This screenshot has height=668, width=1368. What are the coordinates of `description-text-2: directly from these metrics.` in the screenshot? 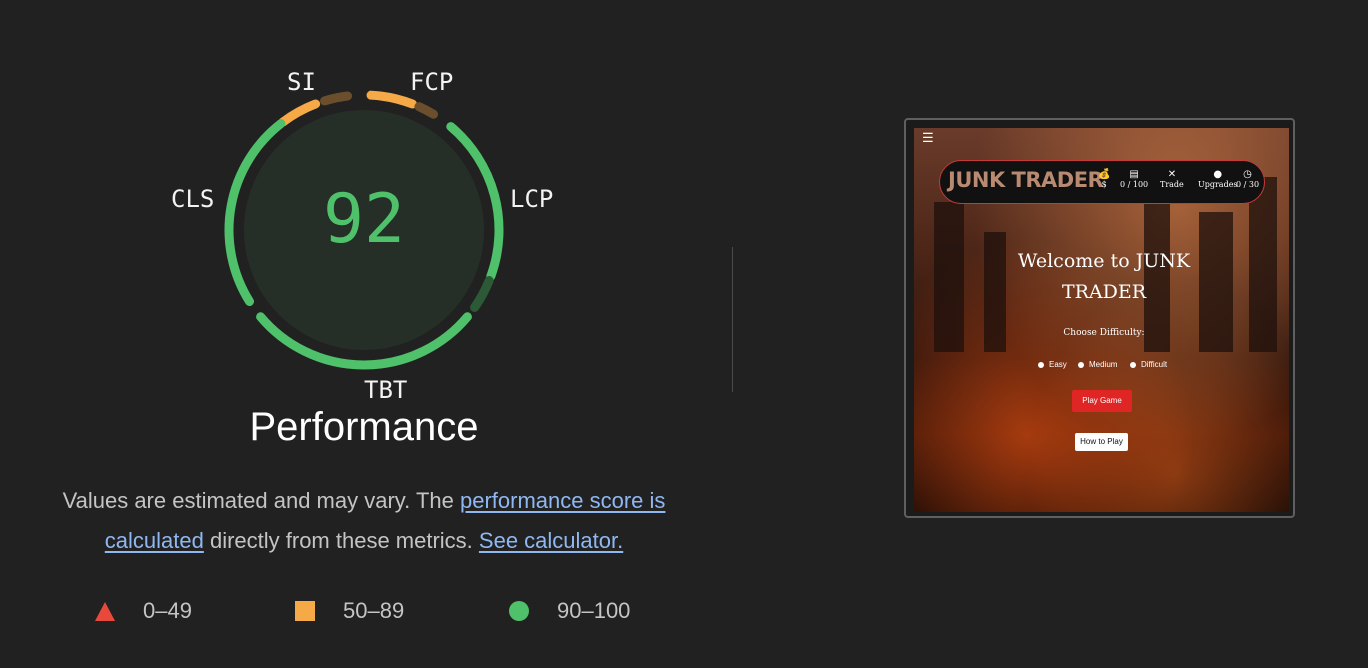 It's located at (341, 540).